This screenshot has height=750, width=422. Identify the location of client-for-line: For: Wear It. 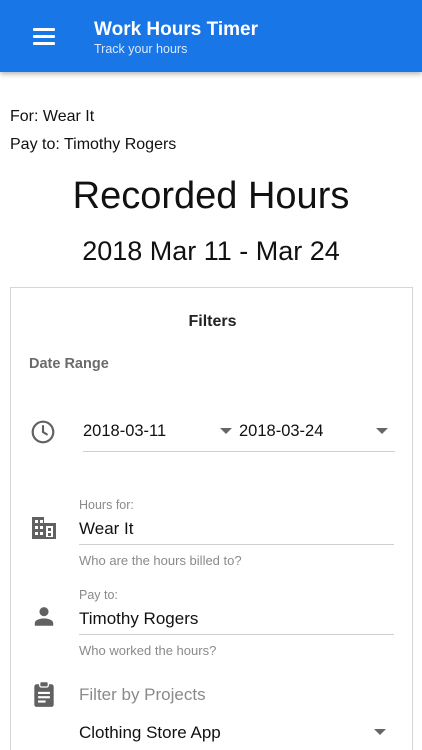
(52, 116).